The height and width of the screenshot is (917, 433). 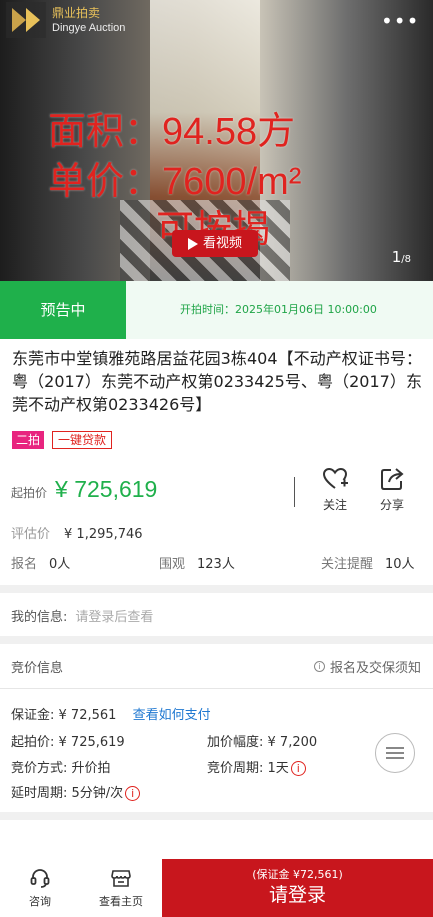 What do you see at coordinates (392, 479) in the screenshot?
I see `share-icon` at bounding box center [392, 479].